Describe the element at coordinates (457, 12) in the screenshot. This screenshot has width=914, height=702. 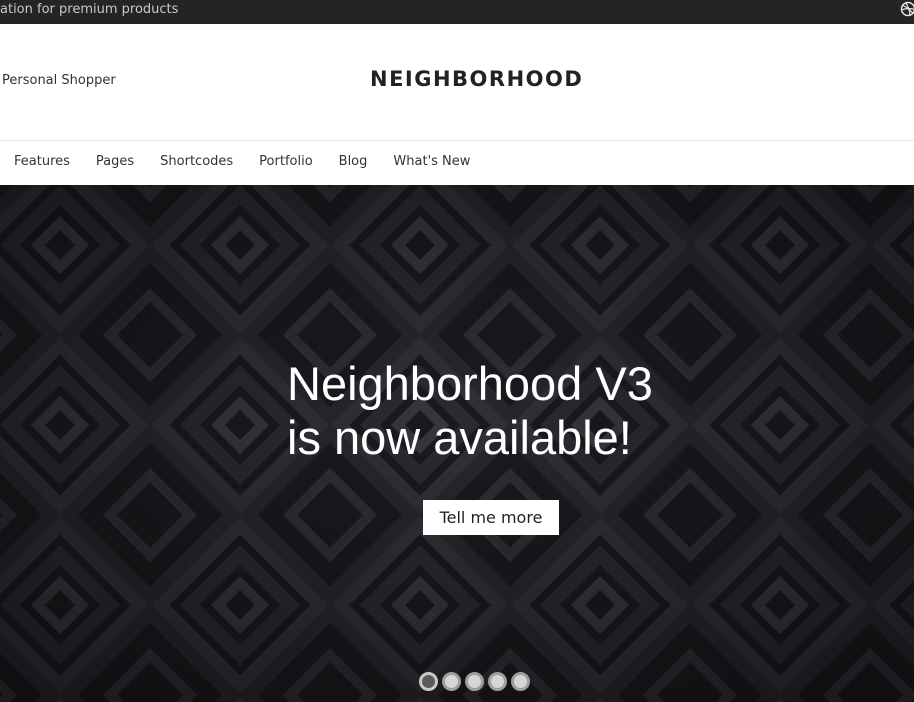
I see `top-bar: ation for premium products` at that location.